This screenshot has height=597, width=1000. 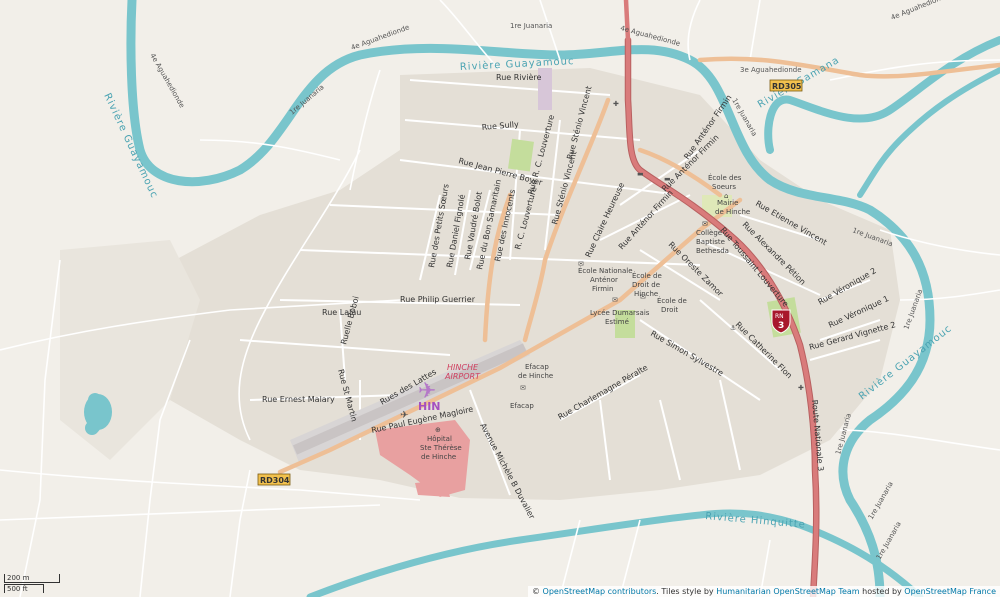 What do you see at coordinates (950, 591) in the screenshot?
I see `osm-france-link: OpenStreetMap France` at bounding box center [950, 591].